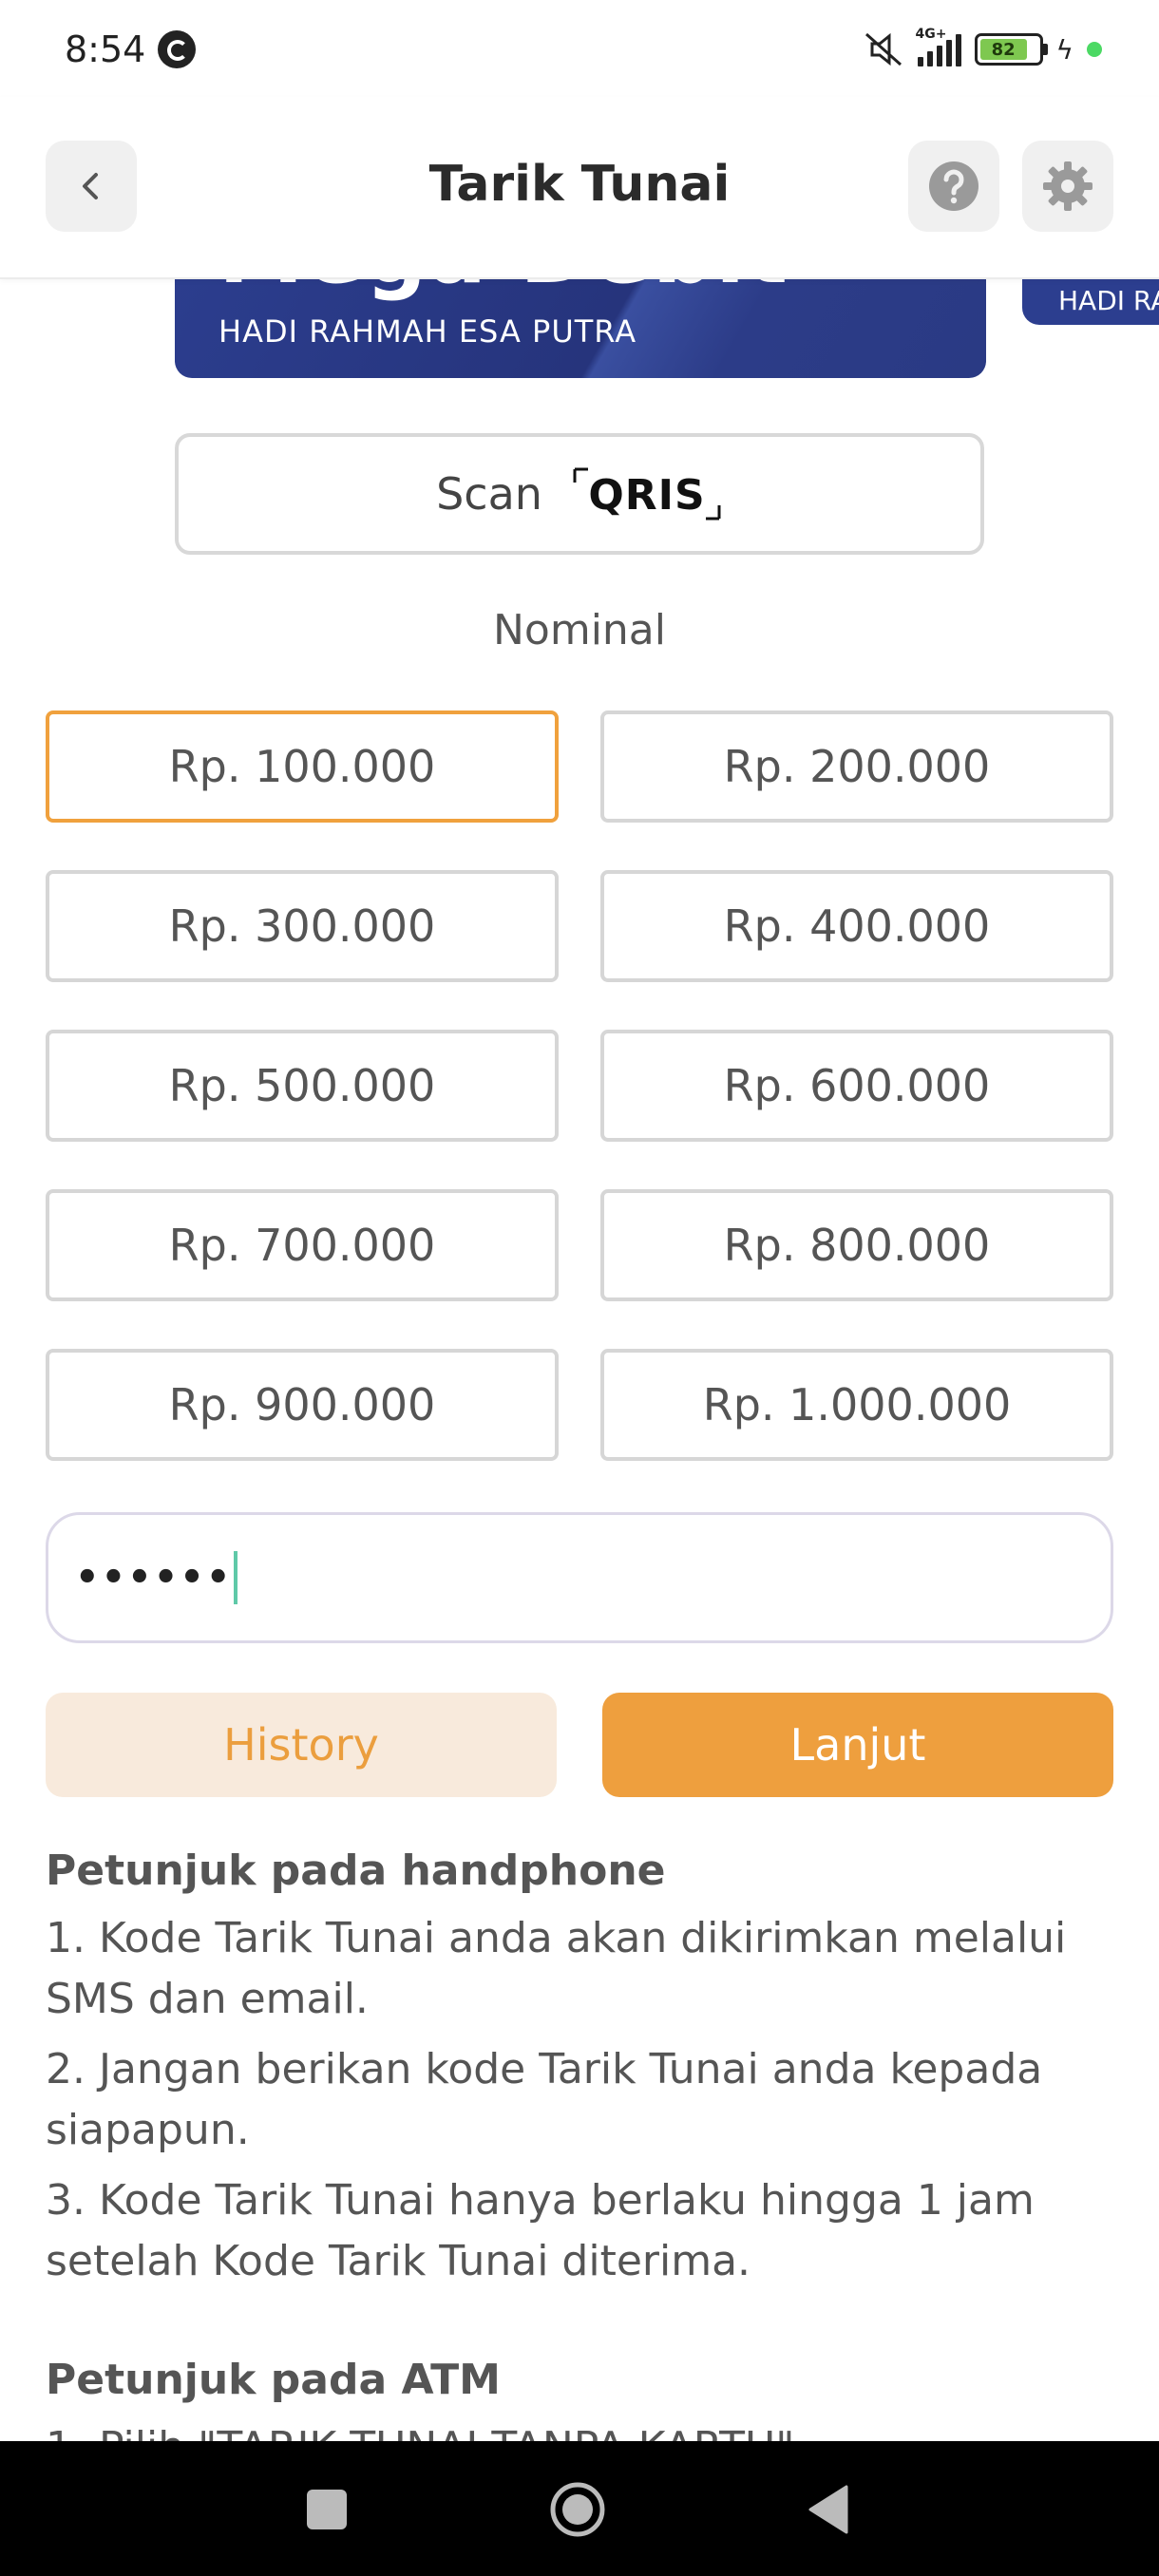 The height and width of the screenshot is (2576, 1159). What do you see at coordinates (1003, 49) in the screenshot?
I see `battery-level: 82` at bounding box center [1003, 49].